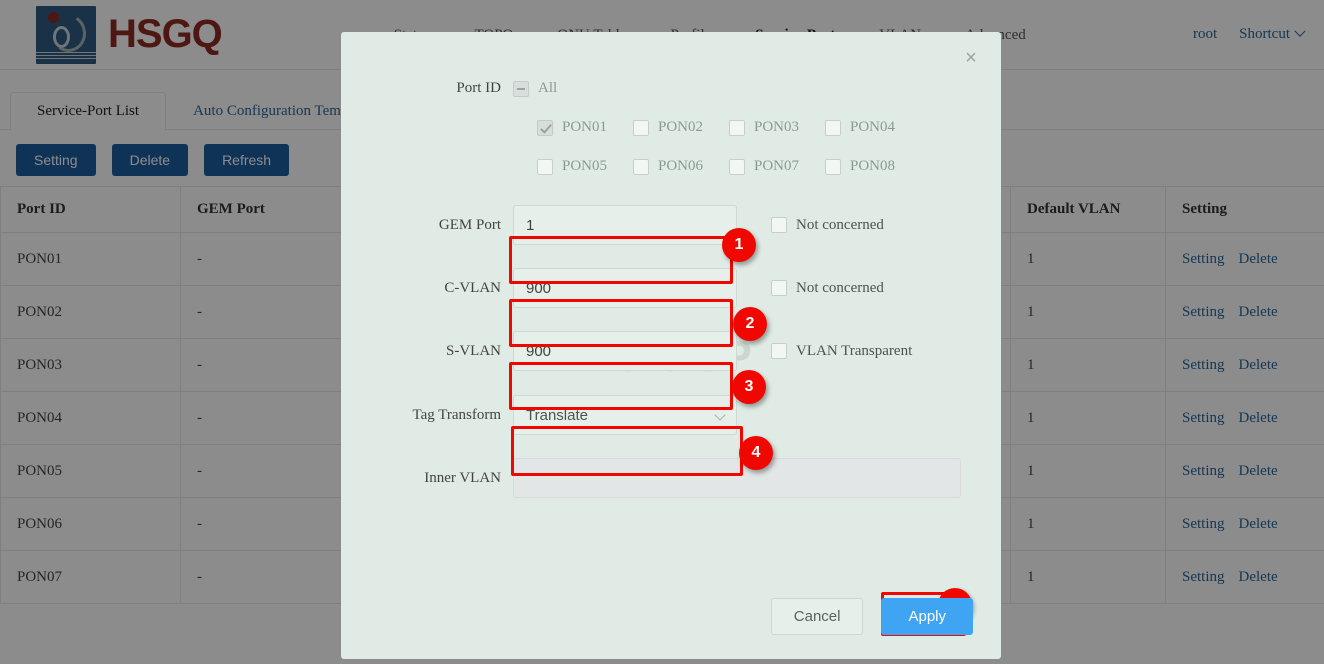 Image resolution: width=1324 pixels, height=664 pixels. I want to click on tag-transform-select: Translate, so click(625, 415).